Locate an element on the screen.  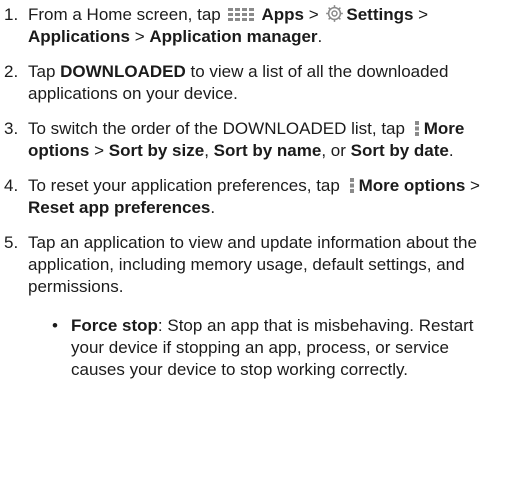
step-number: 2. is located at coordinates (11, 71).